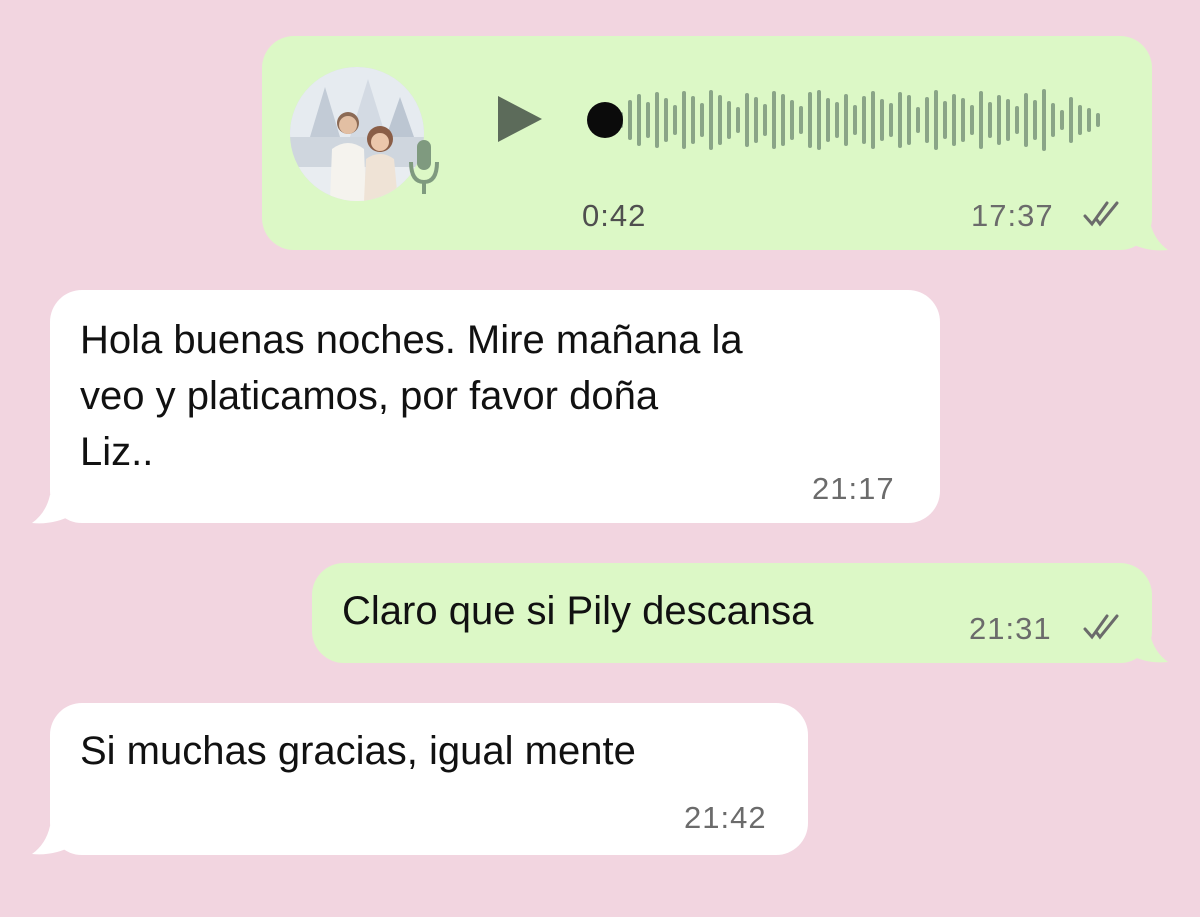  I want to click on message-time: 21:31, so click(1010, 628).